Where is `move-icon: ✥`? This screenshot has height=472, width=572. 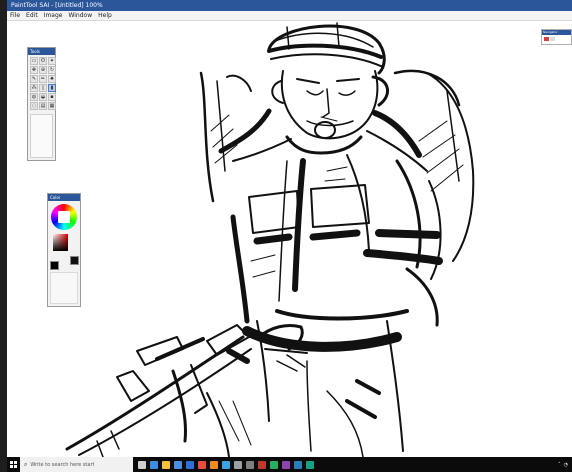 move-icon: ✥ is located at coordinates (34, 70).